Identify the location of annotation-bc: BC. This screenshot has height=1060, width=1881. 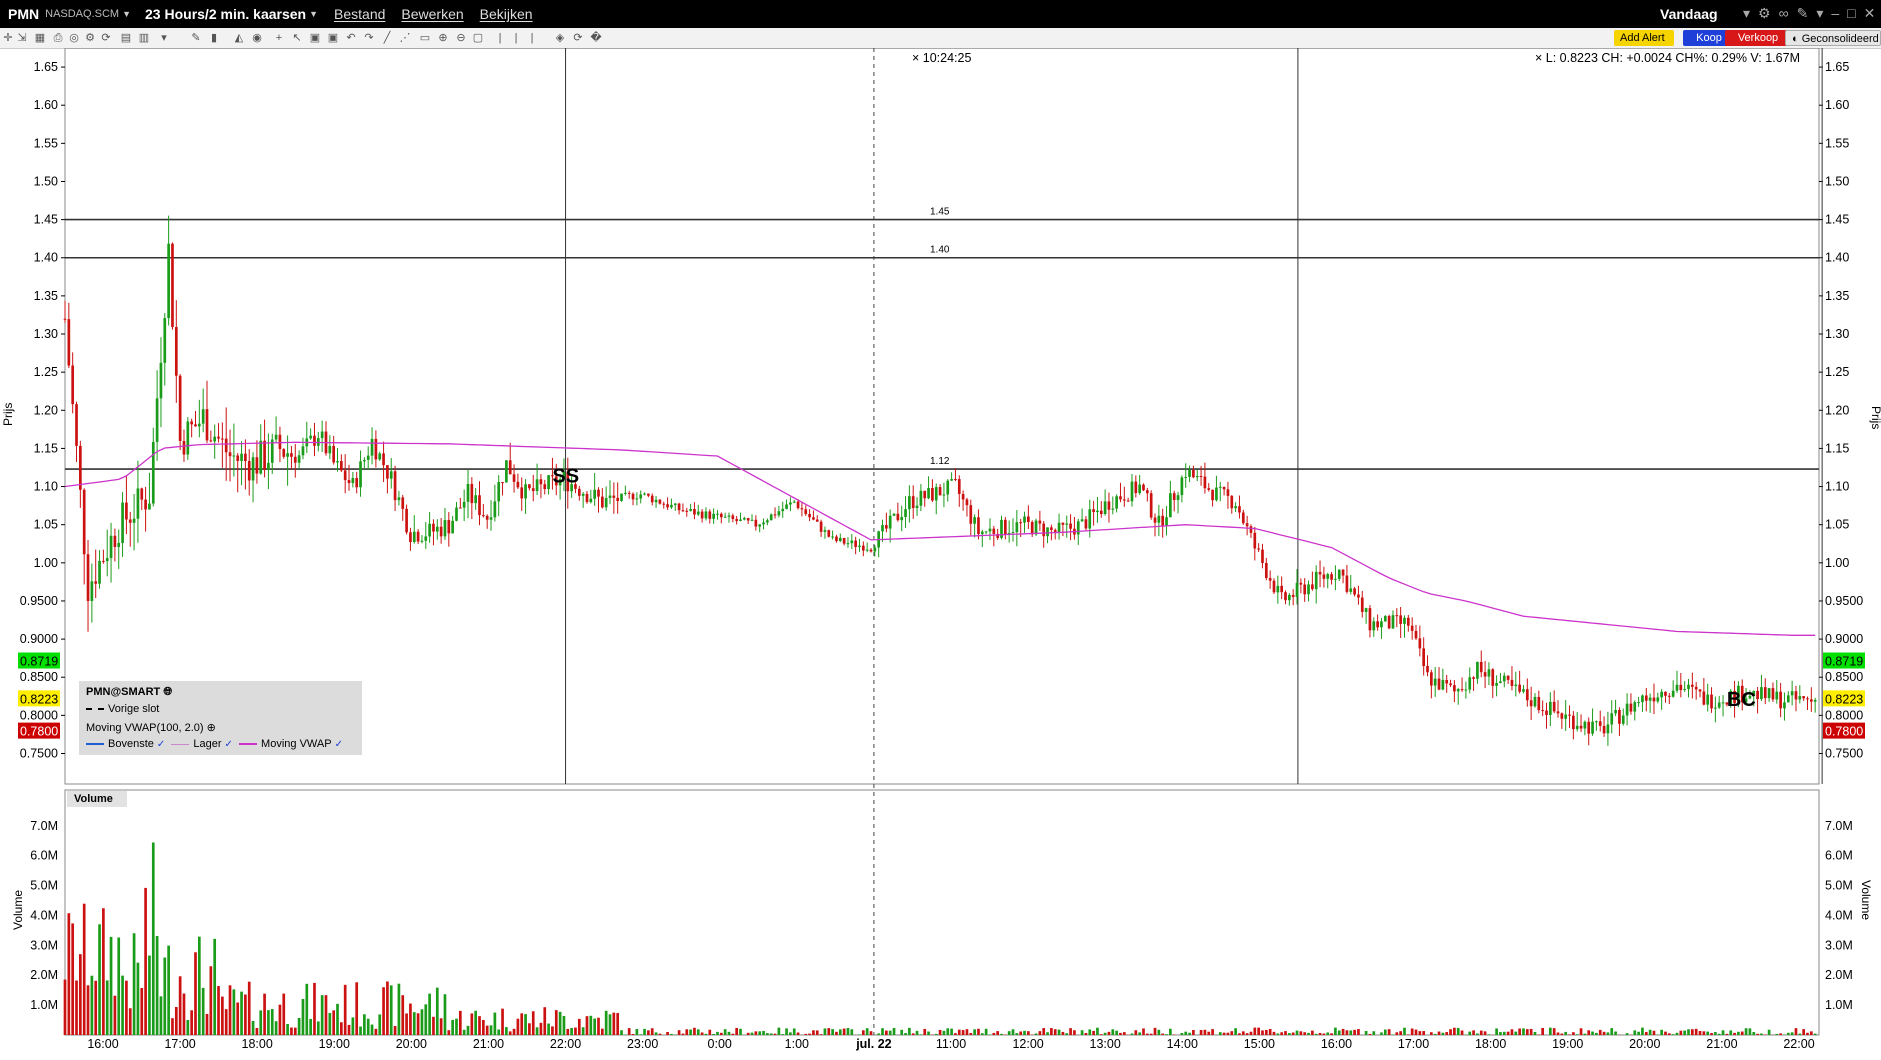
(1741, 700).